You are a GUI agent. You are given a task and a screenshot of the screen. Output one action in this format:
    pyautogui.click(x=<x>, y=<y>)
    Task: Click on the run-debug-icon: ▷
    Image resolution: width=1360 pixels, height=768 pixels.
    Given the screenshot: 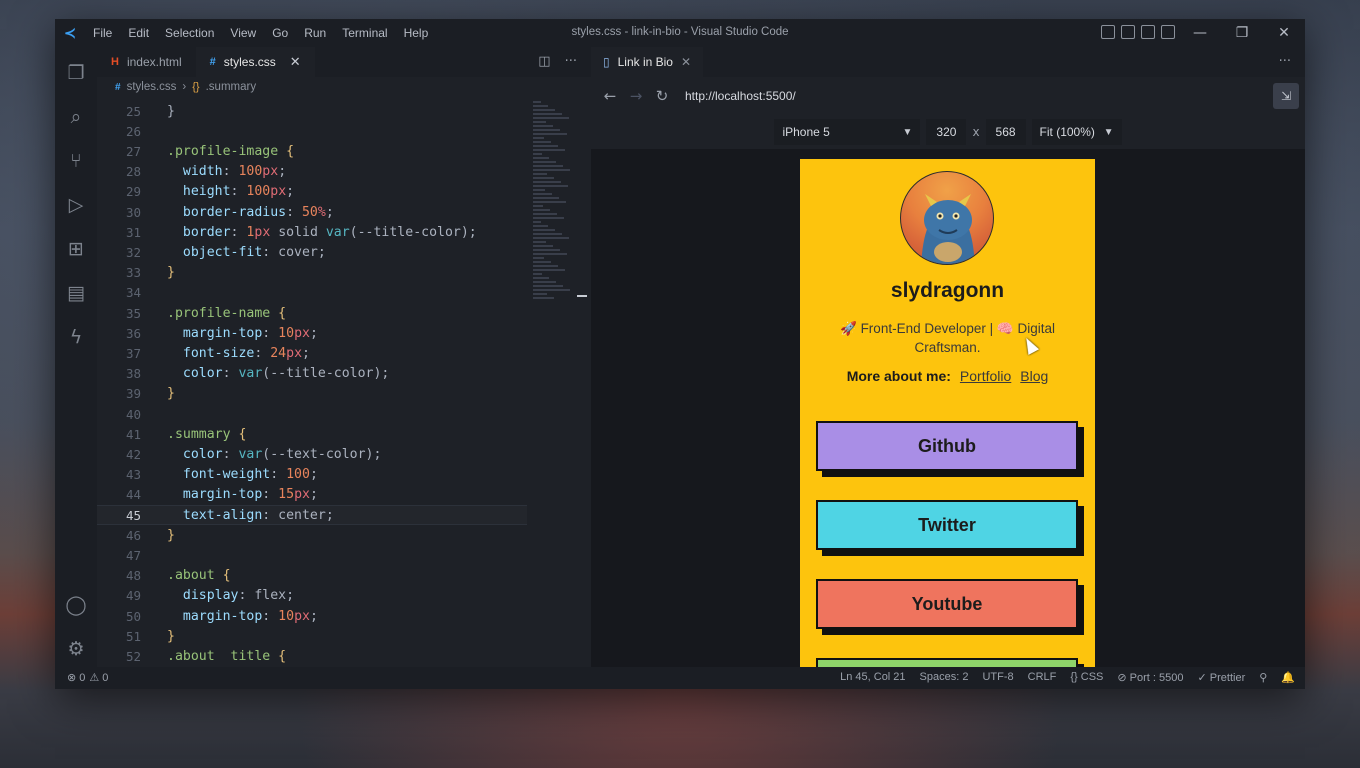 What is the action you would take?
    pyautogui.click(x=76, y=205)
    